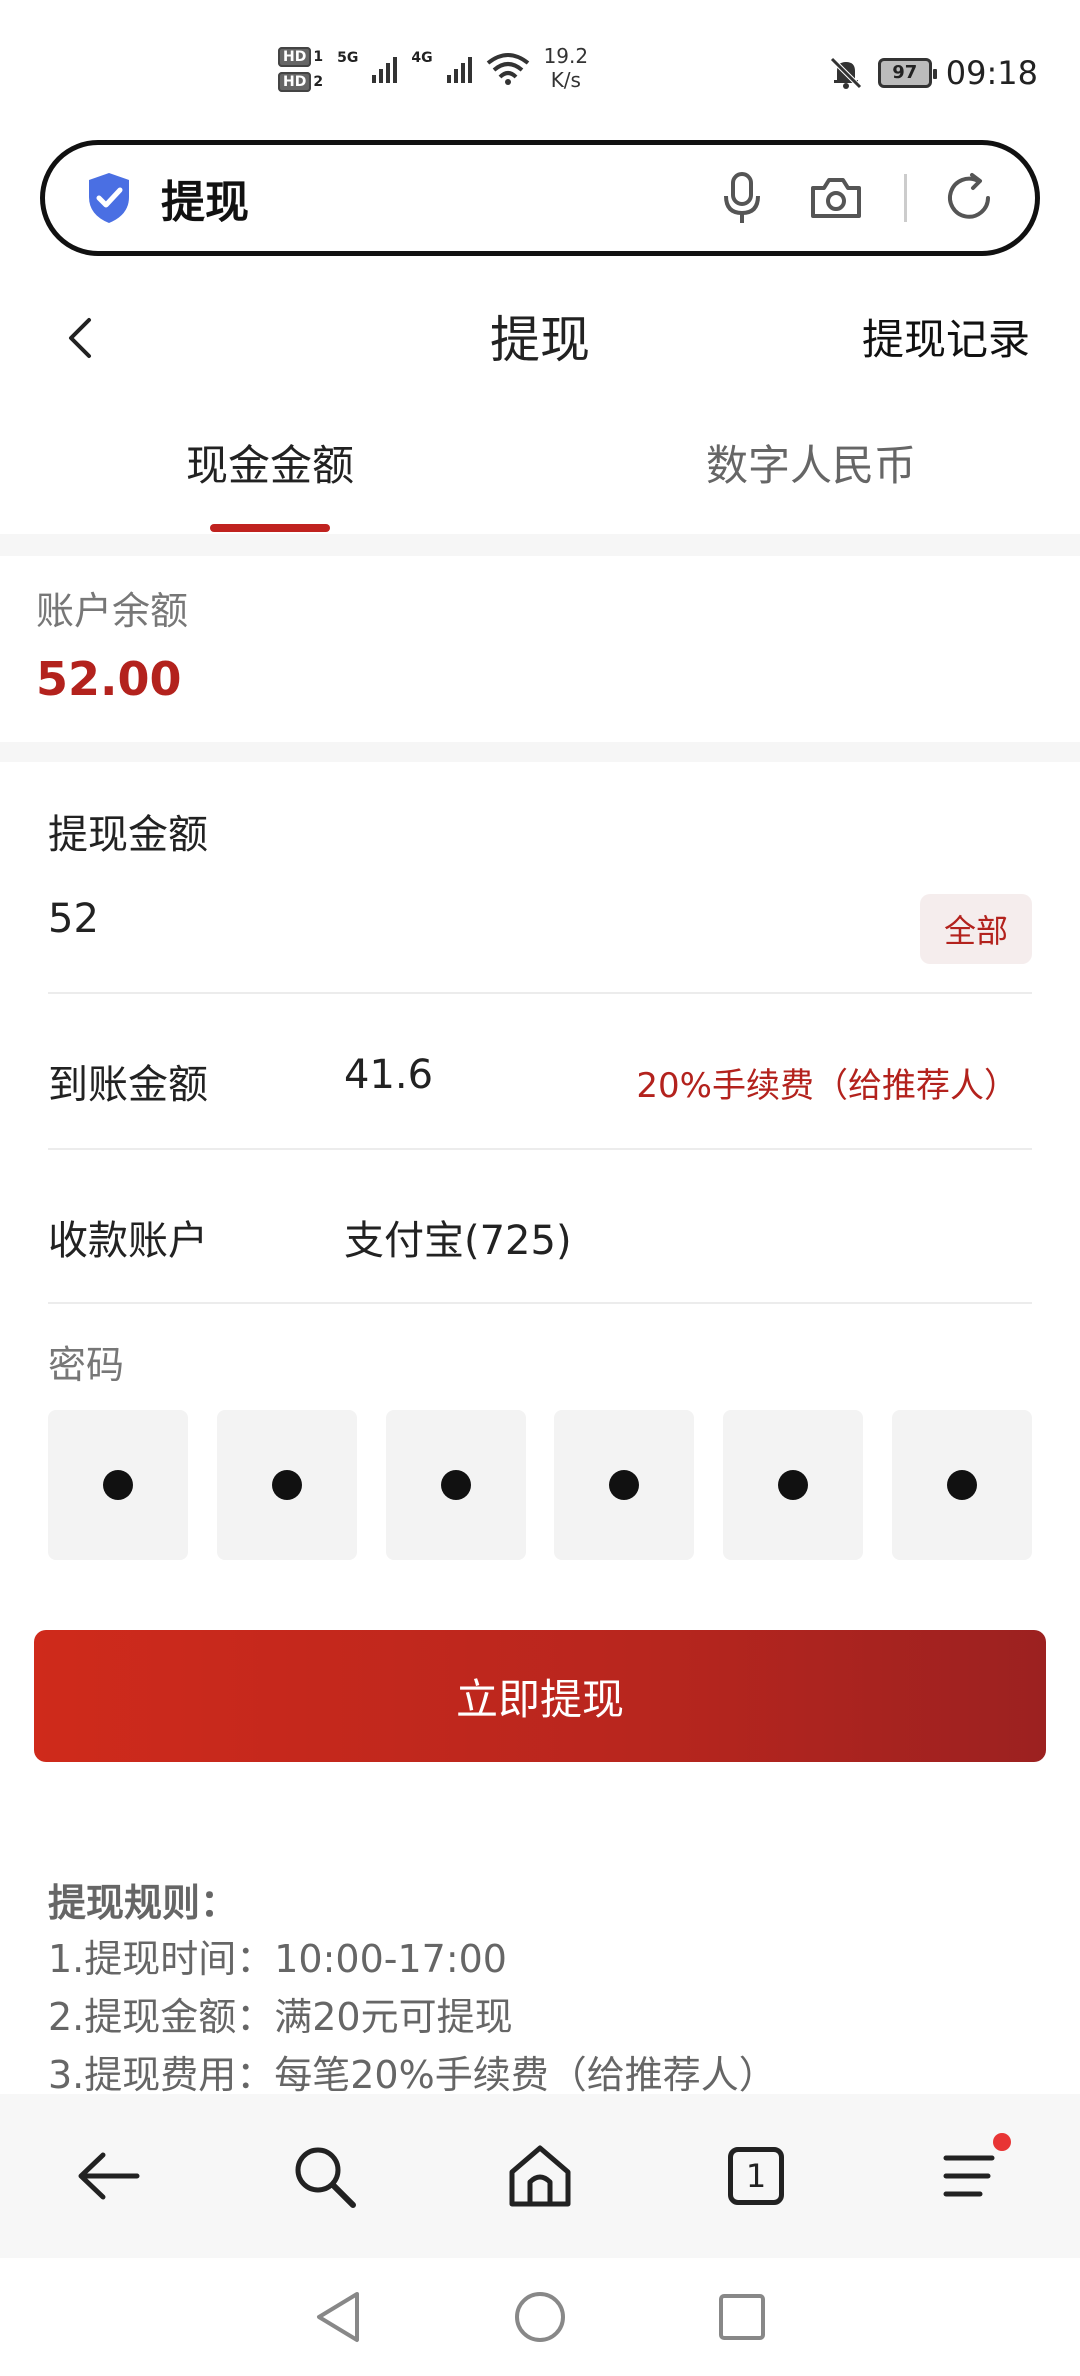 The height and width of the screenshot is (2376, 1080). I want to click on status-right: 97 09:18, so click(933, 73).